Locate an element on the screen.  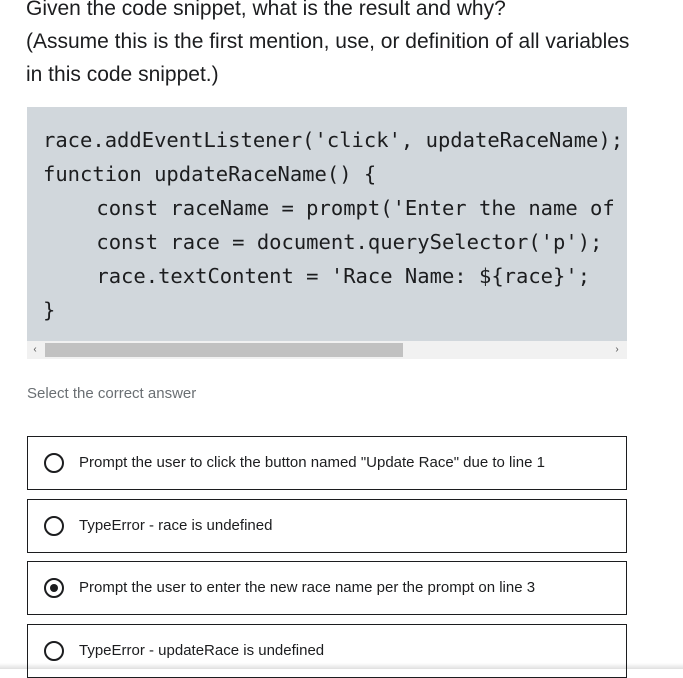
answer-prompt-label: Select the correct answer is located at coordinates (112, 393).